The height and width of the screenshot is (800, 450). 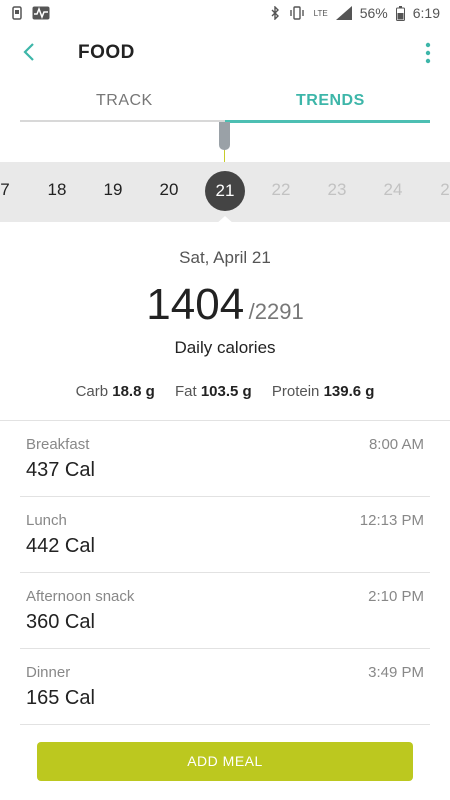 I want to click on network-label: LTE, so click(x=320, y=13).